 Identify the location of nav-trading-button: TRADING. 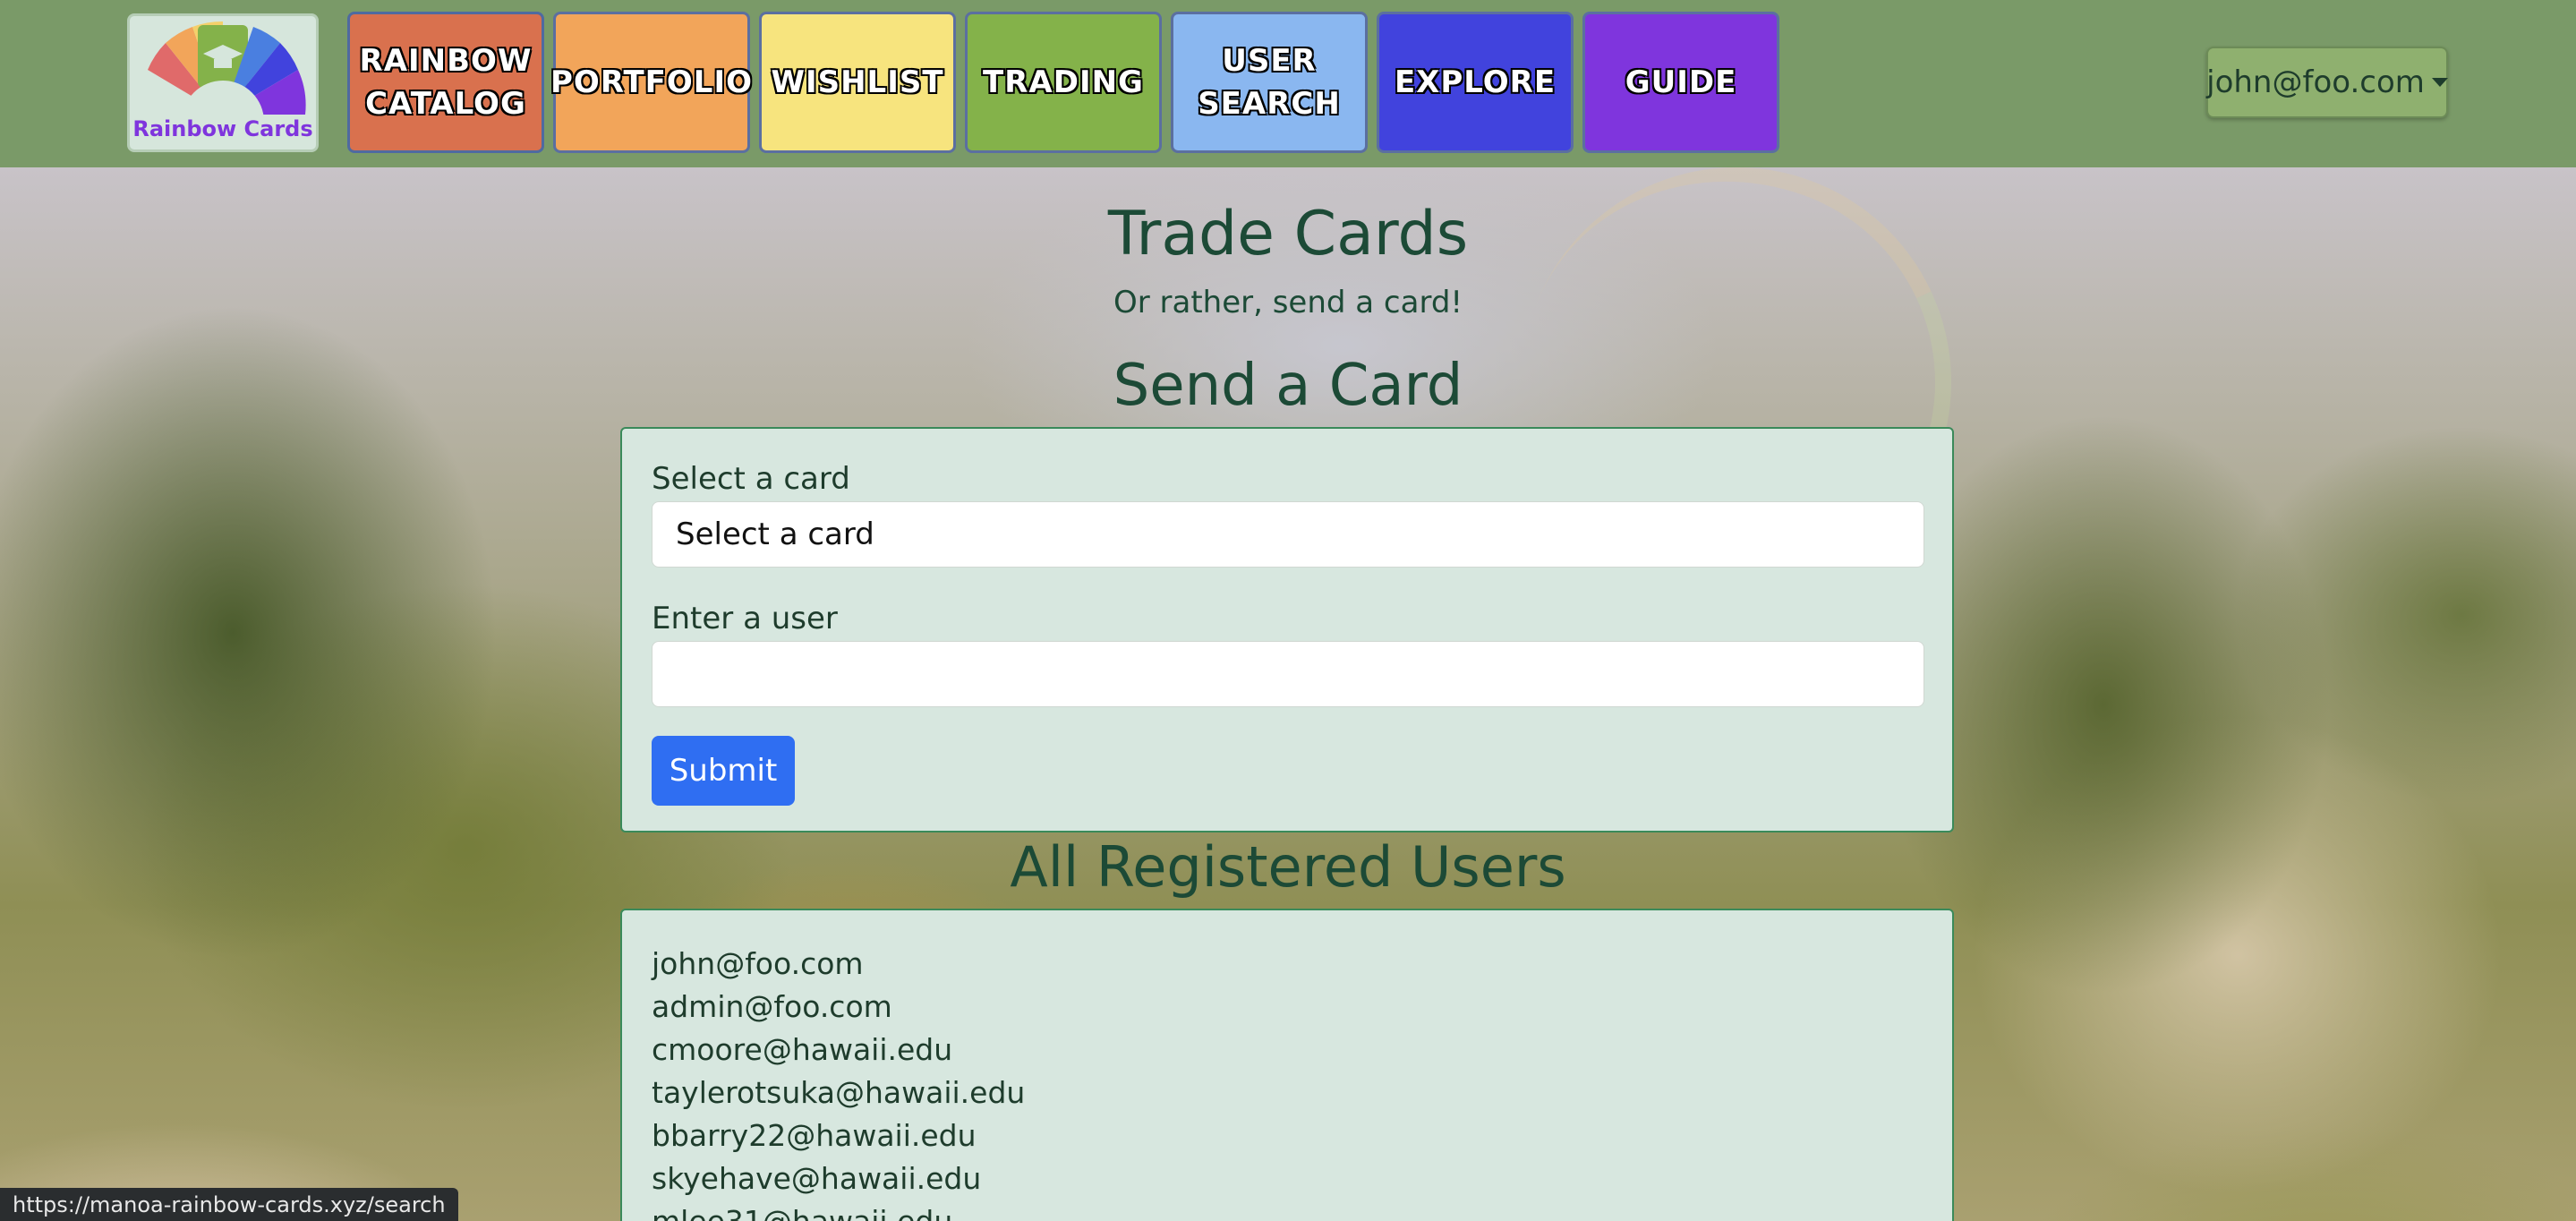
(1063, 82).